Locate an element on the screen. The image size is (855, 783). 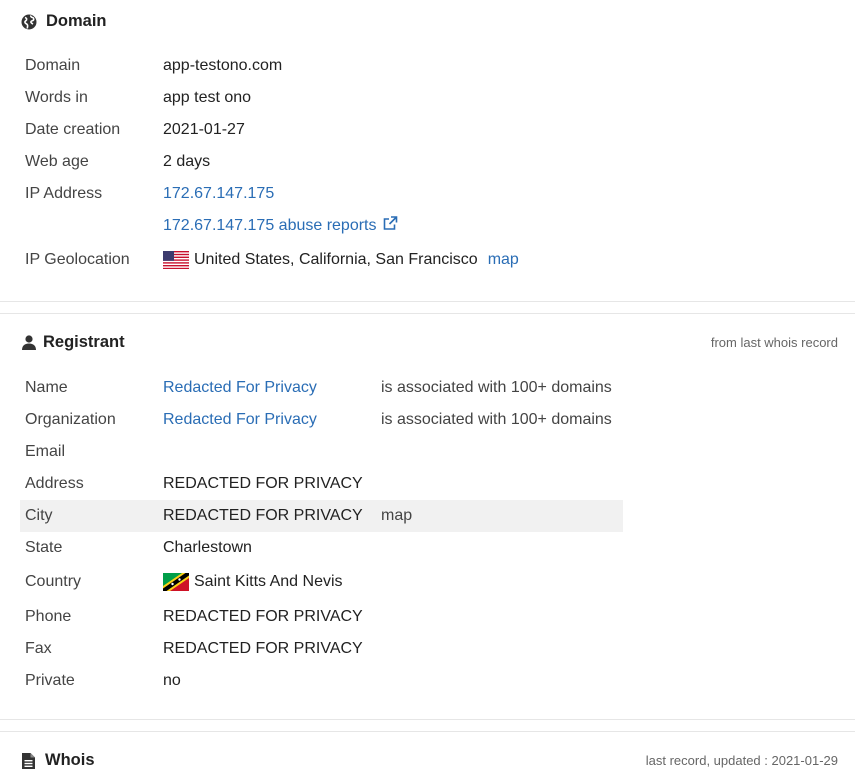
document-icon is located at coordinates (28, 760).